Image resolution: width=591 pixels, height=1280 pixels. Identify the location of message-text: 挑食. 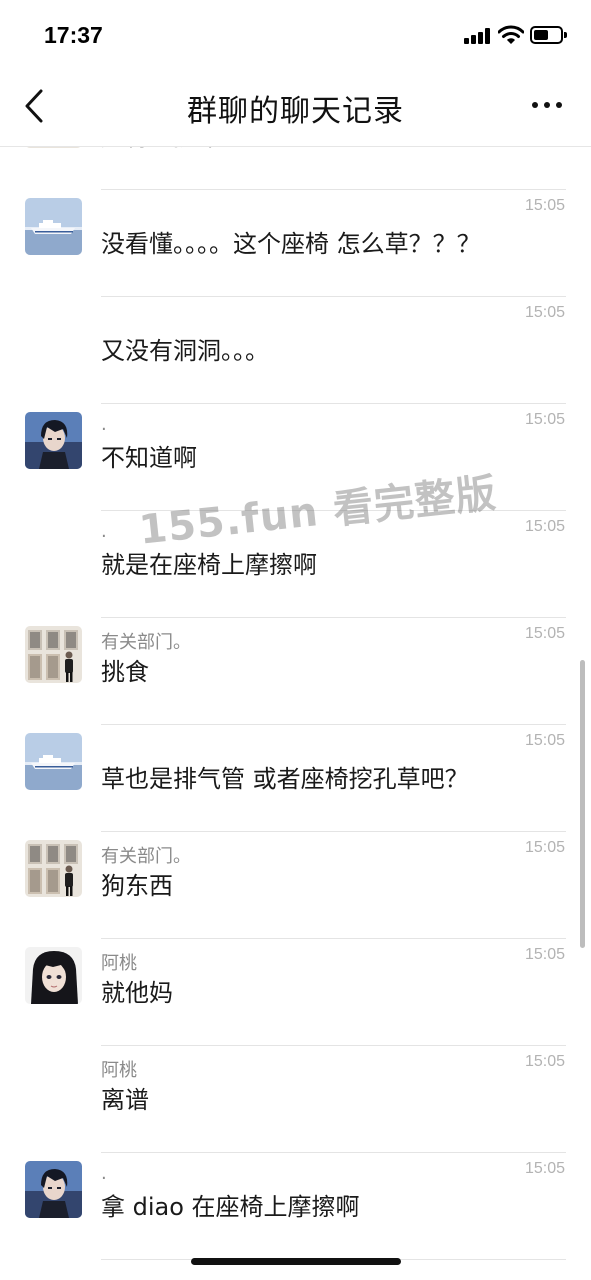
(125, 672).